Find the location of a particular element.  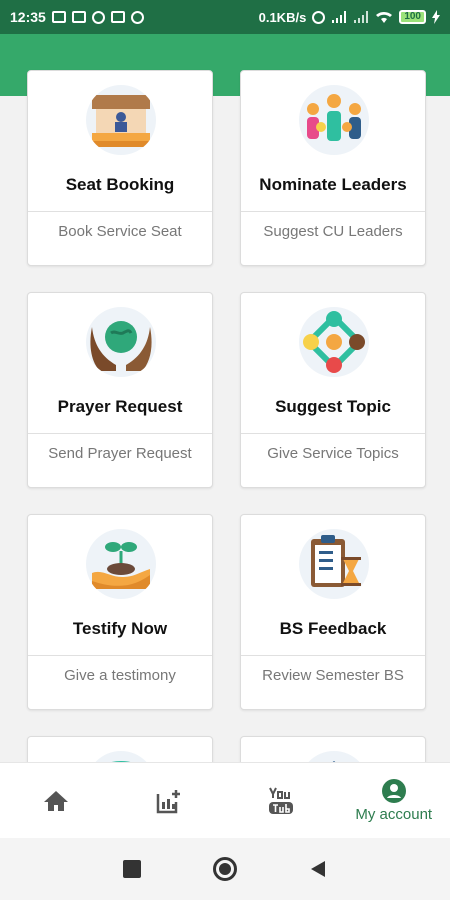

nav-home is located at coordinates (56, 800).